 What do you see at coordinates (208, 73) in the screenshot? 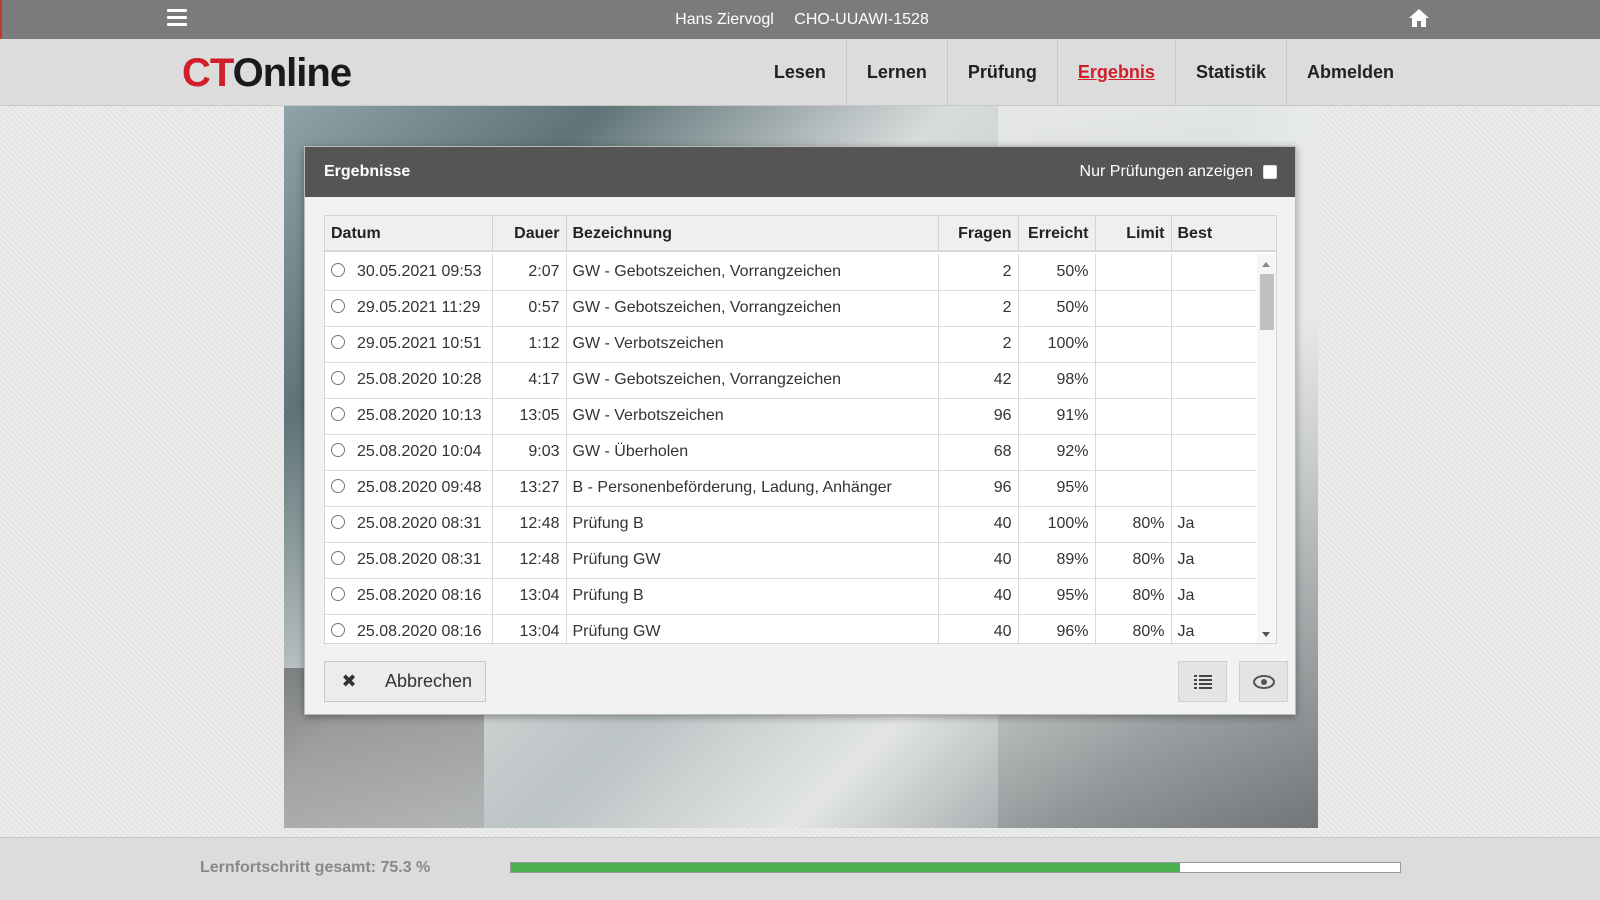
I see `logo-ct: CT` at bounding box center [208, 73].